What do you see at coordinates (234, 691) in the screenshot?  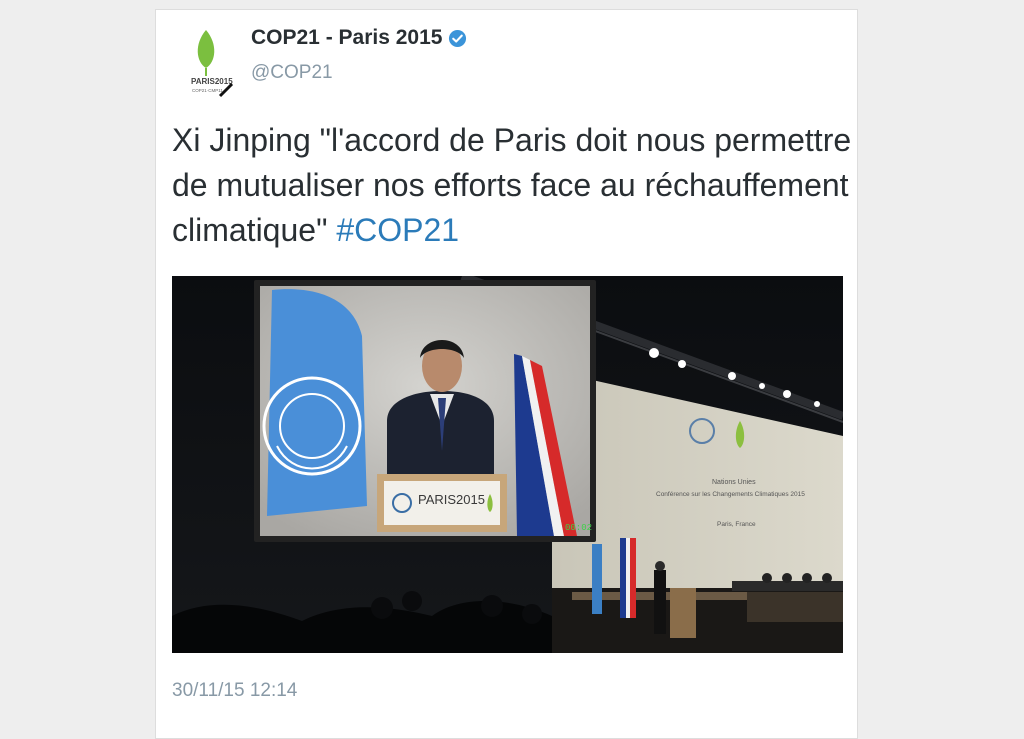 I see `tweet-timestamp: 30/11/15 12:14` at bounding box center [234, 691].